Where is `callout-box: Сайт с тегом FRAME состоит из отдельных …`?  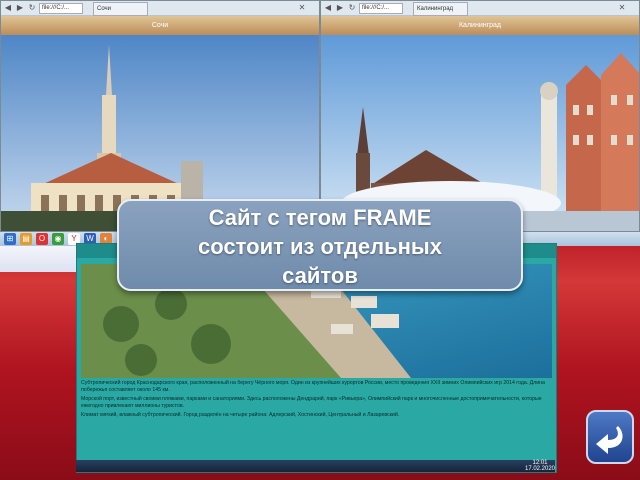 callout-box: Сайт с тегом FRAME состоит из отдельных … is located at coordinates (320, 245).